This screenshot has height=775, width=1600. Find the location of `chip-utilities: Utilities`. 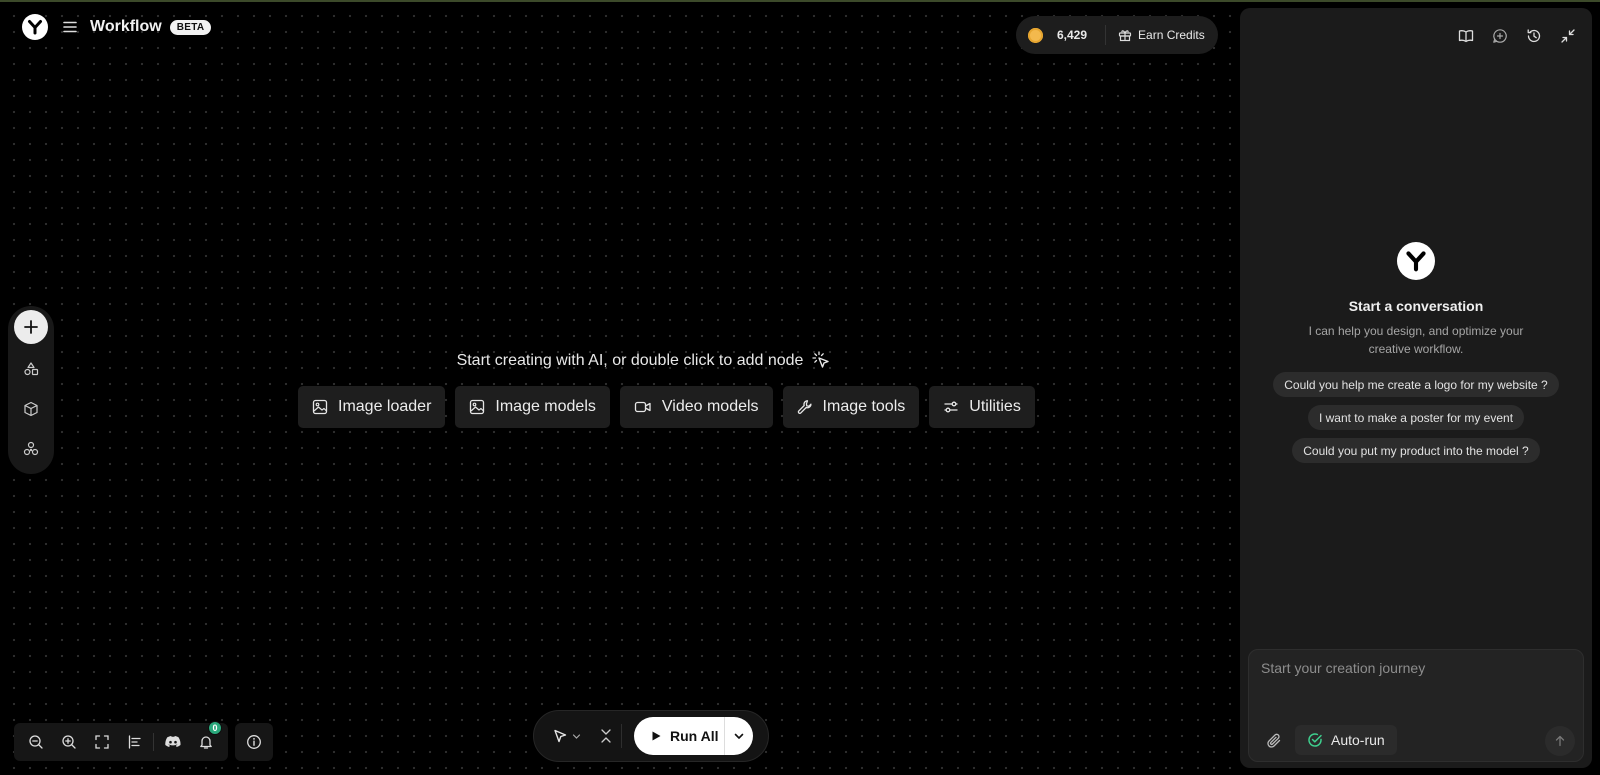

chip-utilities: Utilities is located at coordinates (982, 407).